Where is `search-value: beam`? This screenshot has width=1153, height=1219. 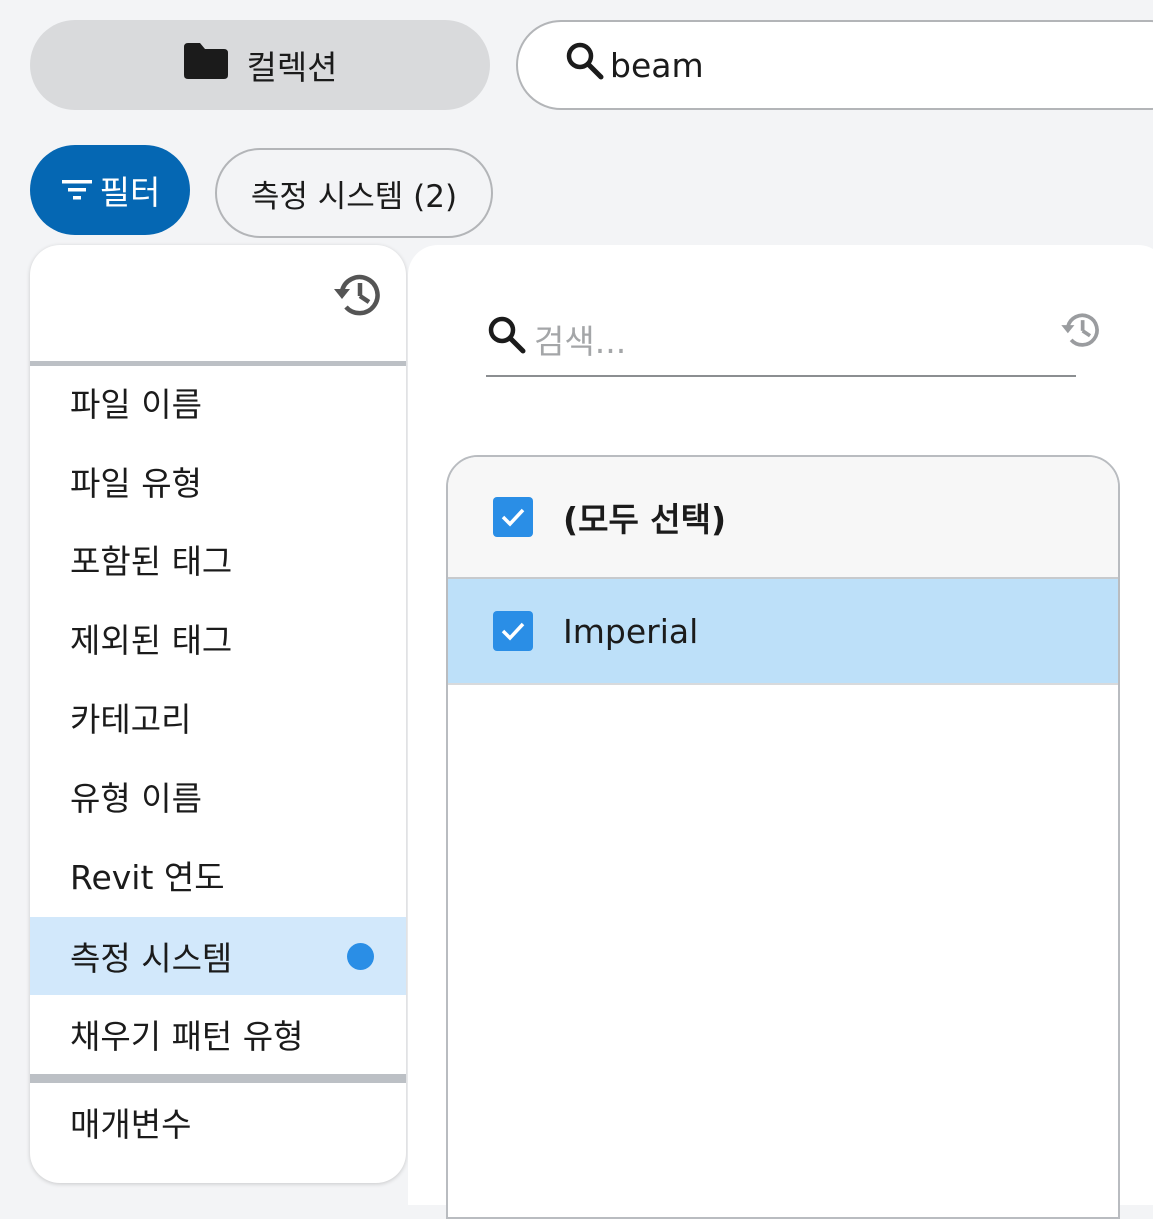
search-value: beam is located at coordinates (657, 65).